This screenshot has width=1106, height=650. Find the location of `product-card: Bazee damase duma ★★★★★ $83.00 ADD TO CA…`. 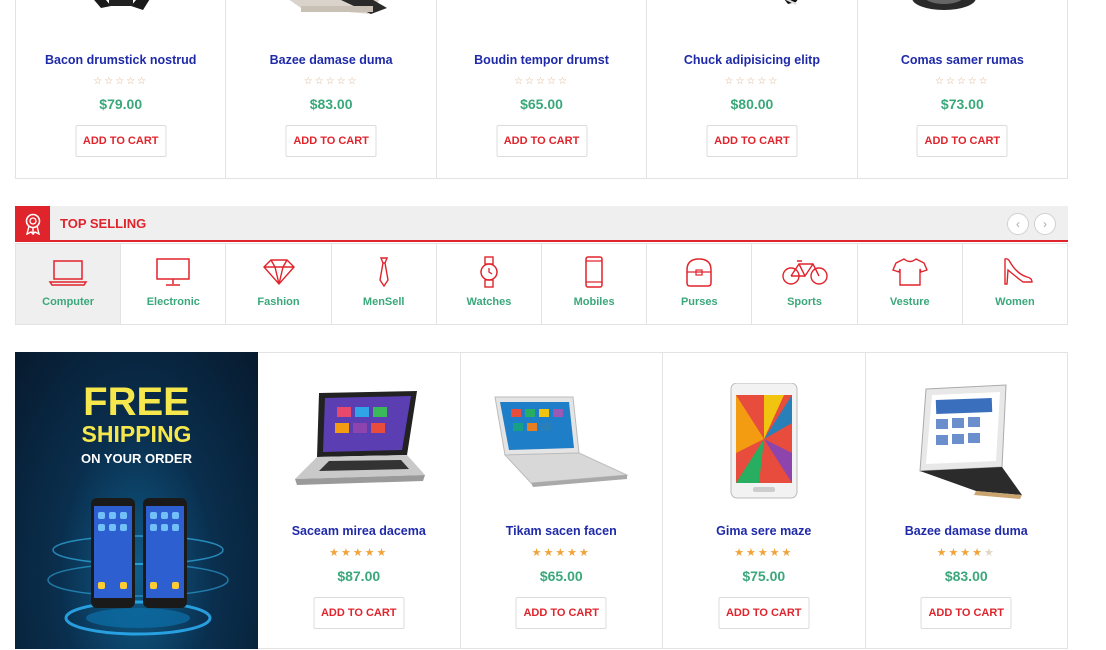

product-card: Bazee damase duma ★★★★★ $83.00 ADD TO CA… is located at coordinates (967, 500).